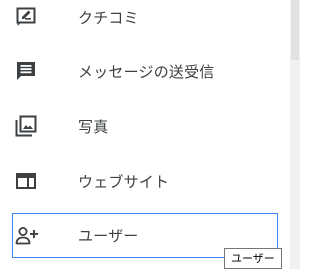 The width and height of the screenshot is (320, 269). I want to click on scrollbar-thumb, so click(295, 30).